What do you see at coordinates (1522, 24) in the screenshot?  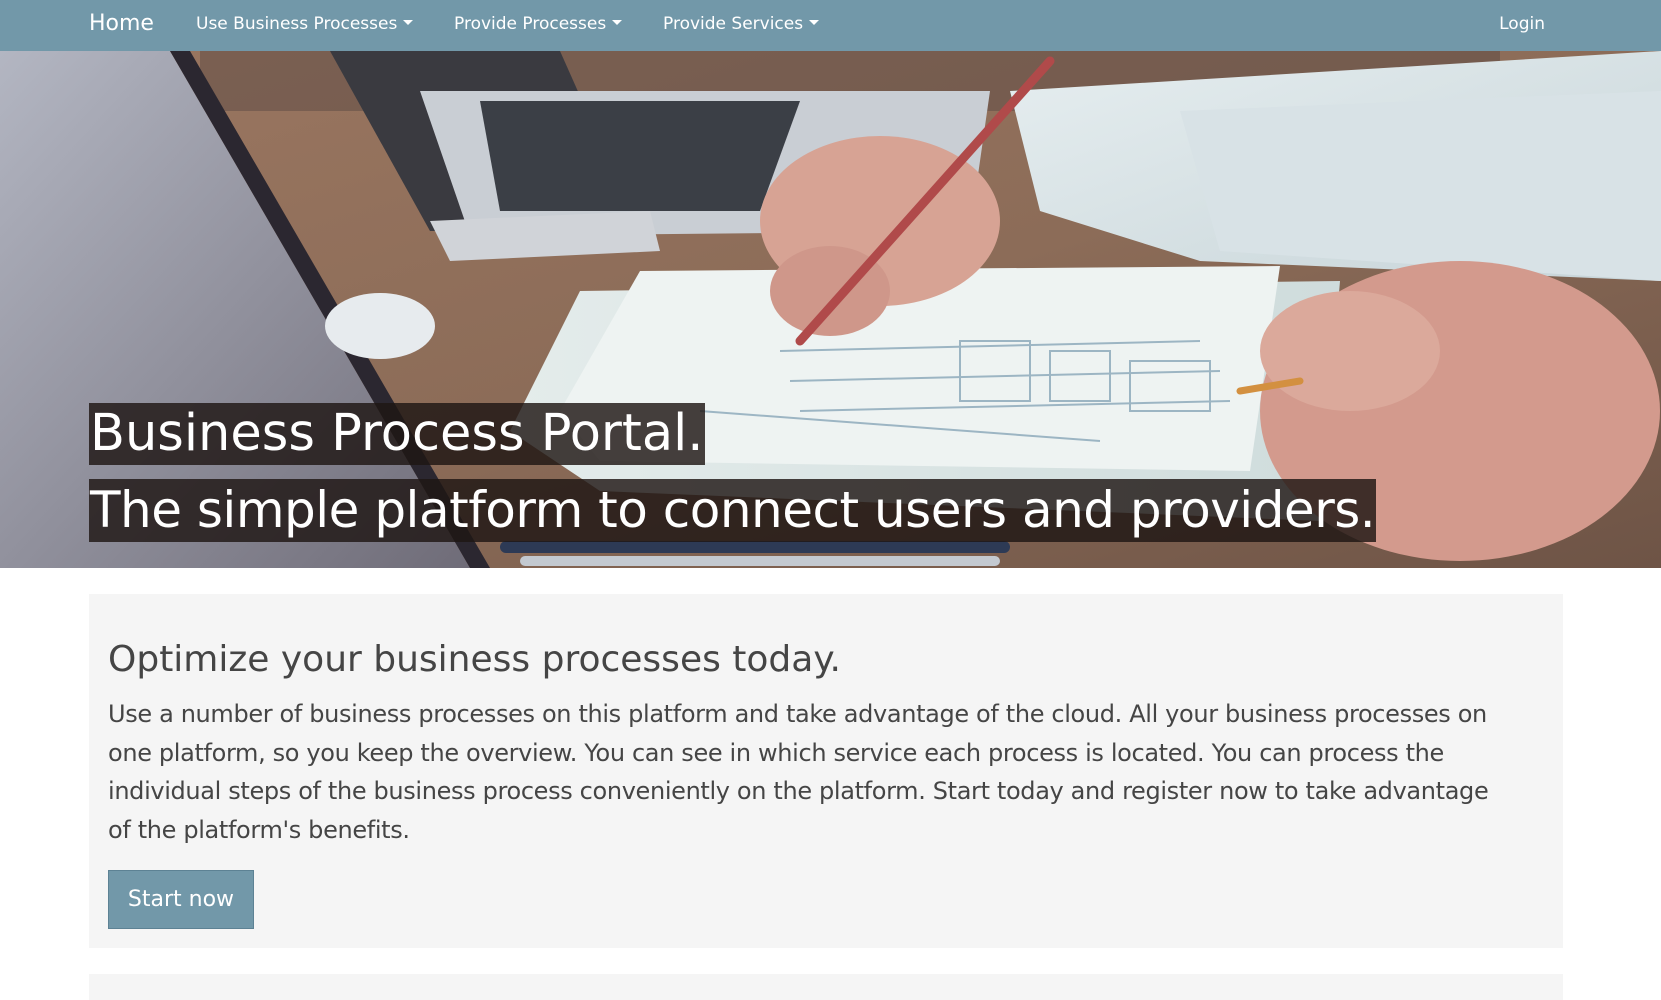 I see `login-link: Login` at bounding box center [1522, 24].